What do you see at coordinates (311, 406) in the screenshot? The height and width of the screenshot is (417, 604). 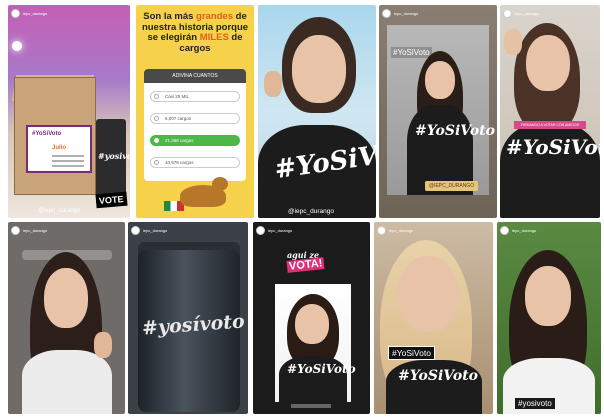 I see `photo-credit-bar` at bounding box center [311, 406].